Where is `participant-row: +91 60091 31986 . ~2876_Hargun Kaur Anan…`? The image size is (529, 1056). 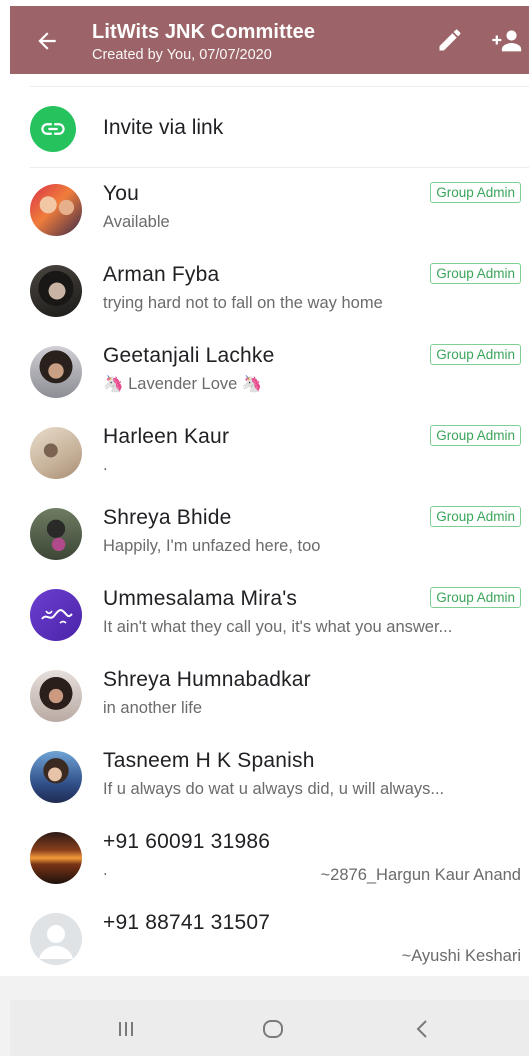 participant-row: +91 60091 31986 . ~2876_Hargun Kaur Anan… is located at coordinates (264, 858).